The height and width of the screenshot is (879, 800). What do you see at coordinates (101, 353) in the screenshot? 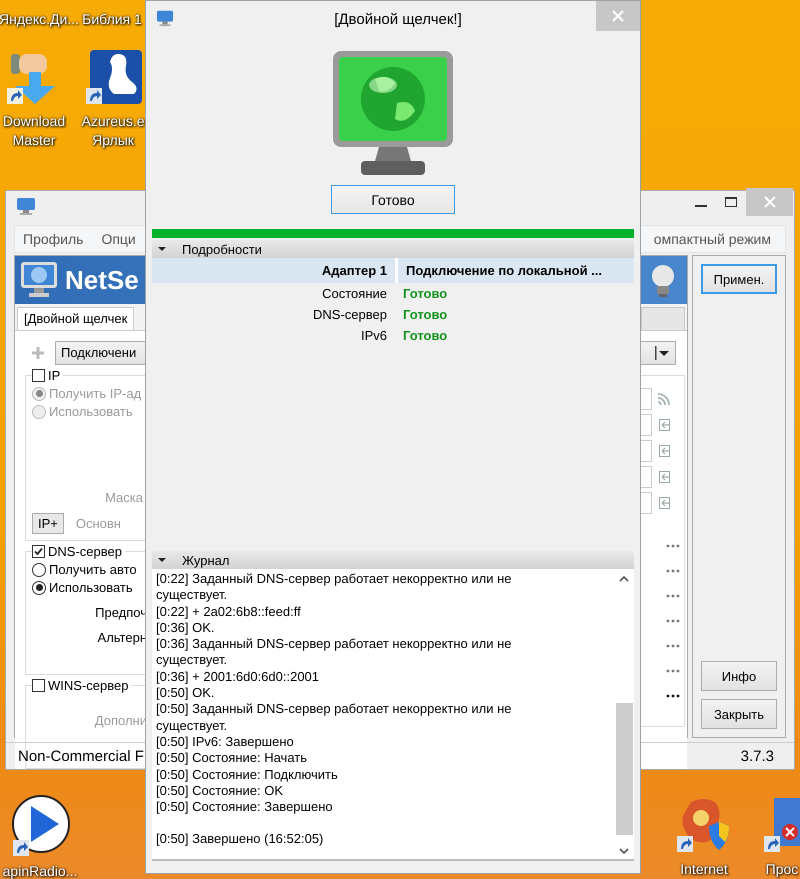
I see `profile-dropdown: Подключени` at bounding box center [101, 353].